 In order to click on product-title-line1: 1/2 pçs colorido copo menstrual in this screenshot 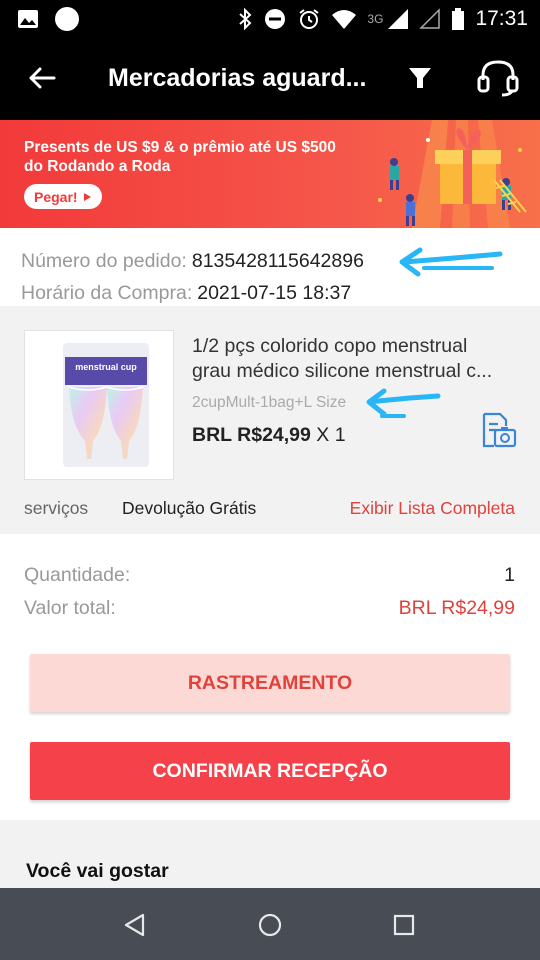, I will do `click(330, 346)`.